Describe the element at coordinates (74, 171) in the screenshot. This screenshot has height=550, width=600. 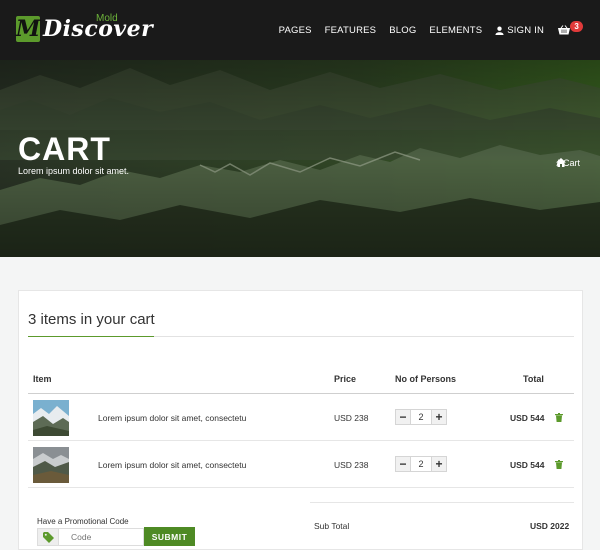
I see `page-subtitle: Lorem ipsum dolor sit amet.` at that location.